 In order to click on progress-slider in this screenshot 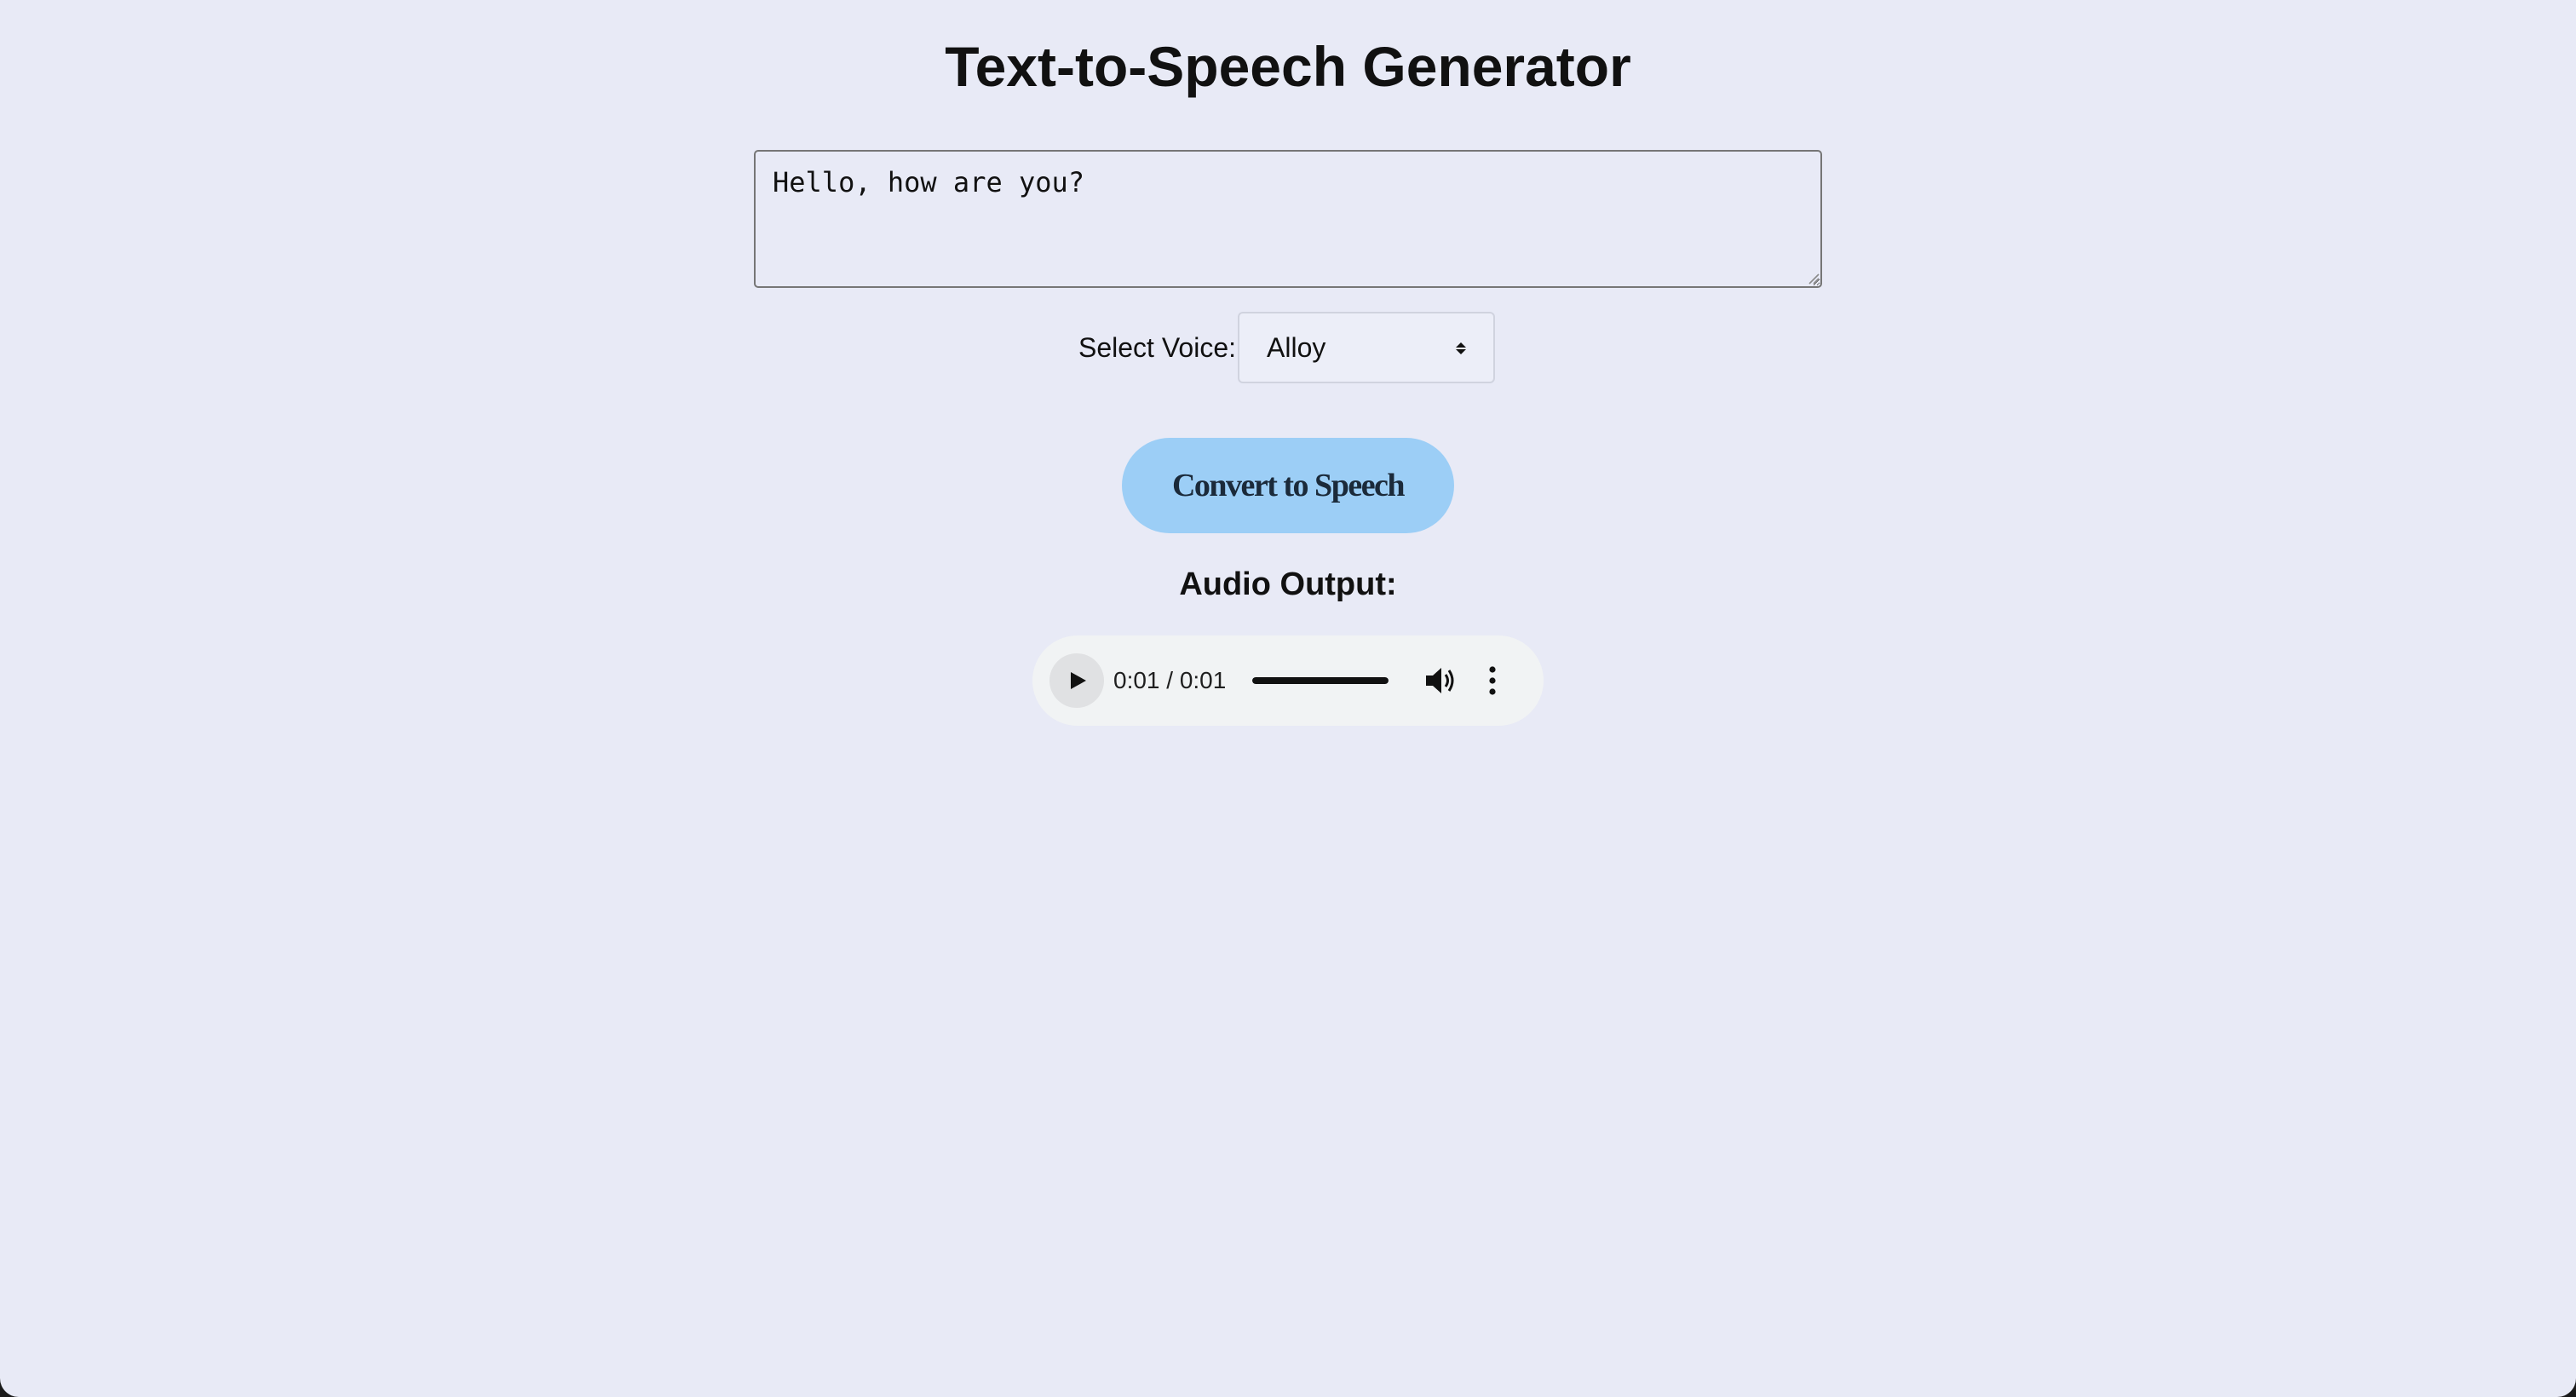, I will do `click(1321, 681)`.